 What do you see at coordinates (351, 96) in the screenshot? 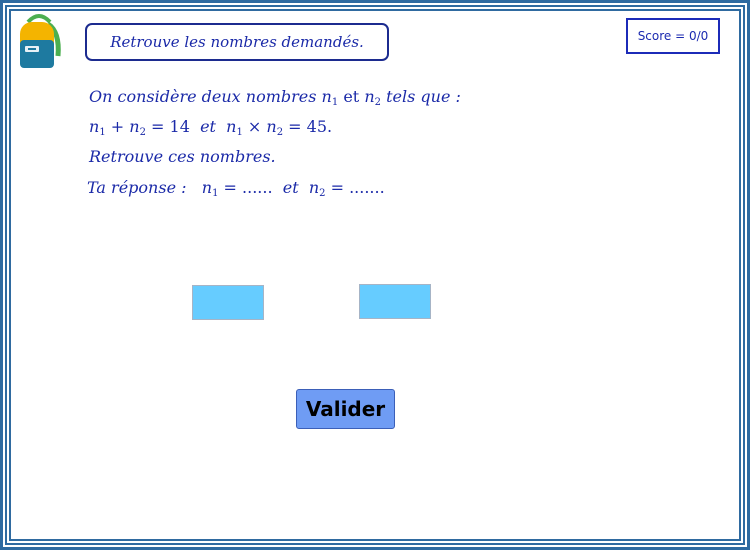
I see `problem-text: et` at bounding box center [351, 96].